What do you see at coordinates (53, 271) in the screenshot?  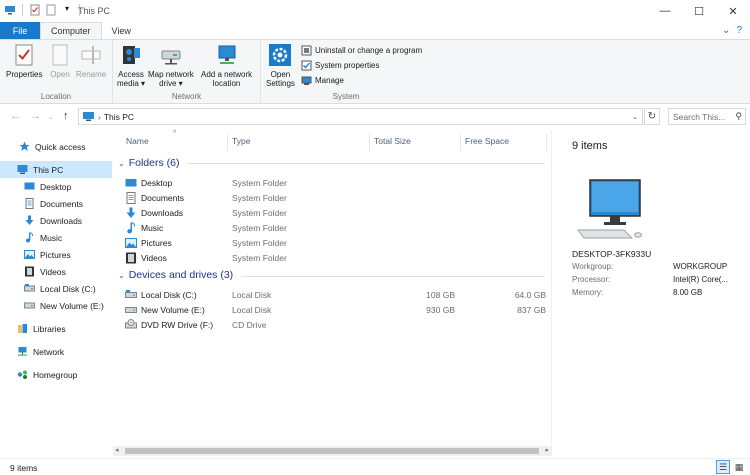 I see `nav-item-label: Videos` at bounding box center [53, 271].